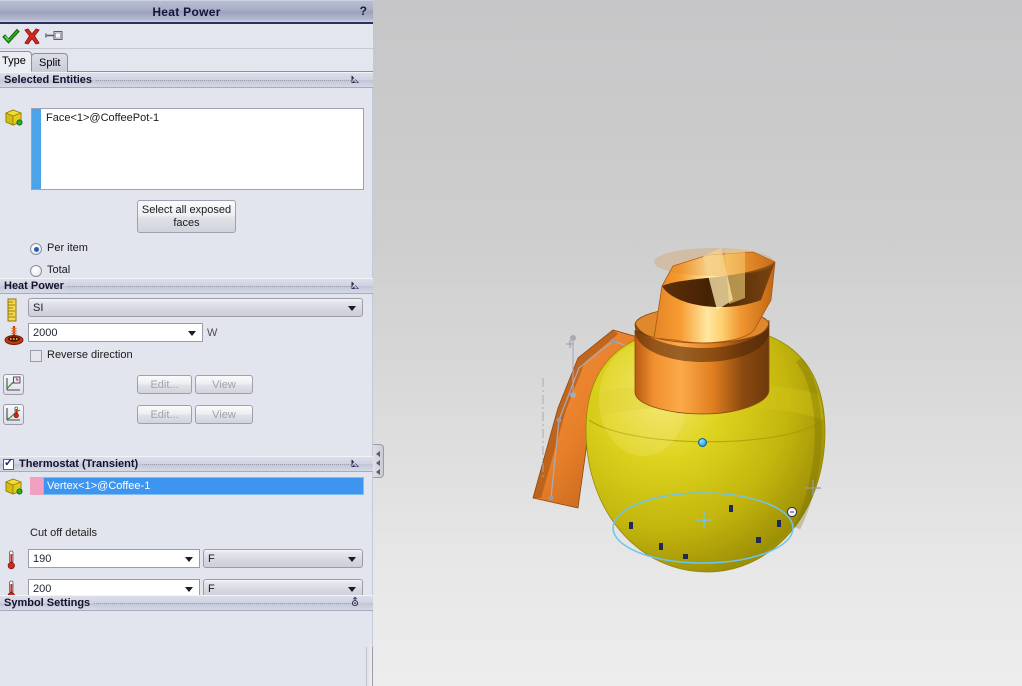  I want to click on section-header-selected-entities: Selected Entities ⛡, so click(186, 80).